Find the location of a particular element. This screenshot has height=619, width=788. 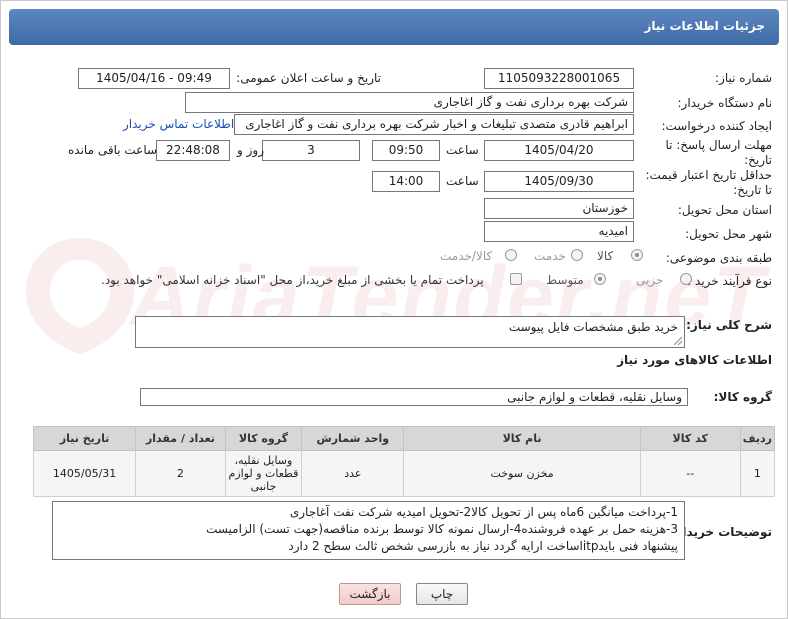

category-goods-label: کالا is located at coordinates (605, 256).